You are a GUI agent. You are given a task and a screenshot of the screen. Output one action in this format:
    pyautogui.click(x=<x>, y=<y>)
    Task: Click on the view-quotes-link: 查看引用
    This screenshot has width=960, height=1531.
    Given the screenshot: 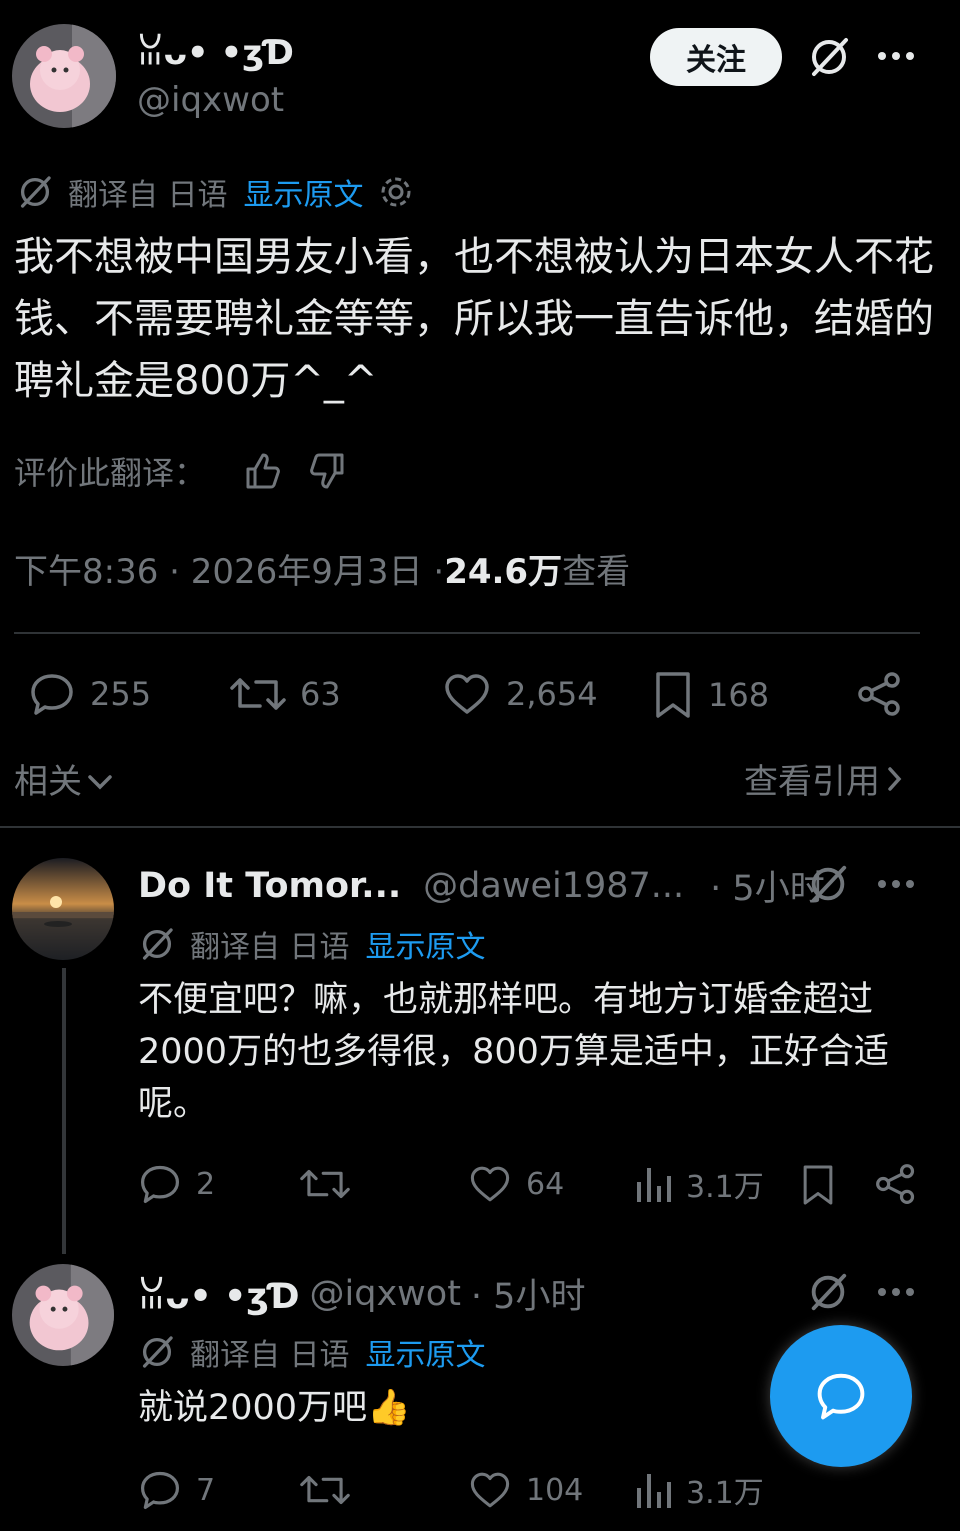 What is the action you would take?
    pyautogui.click(x=824, y=778)
    